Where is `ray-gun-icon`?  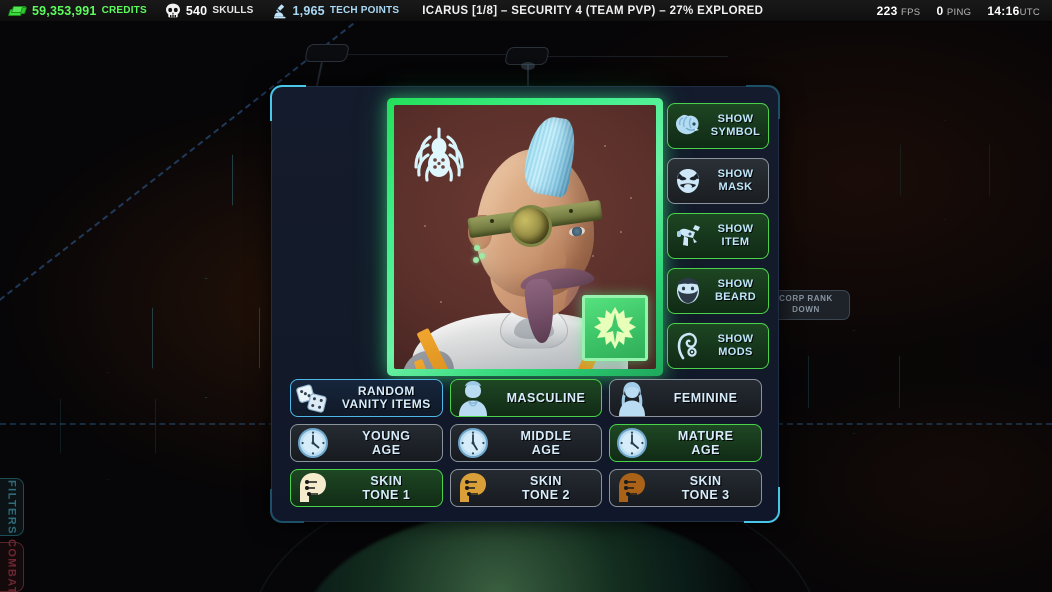
ray-gun-icon is located at coordinates (688, 236).